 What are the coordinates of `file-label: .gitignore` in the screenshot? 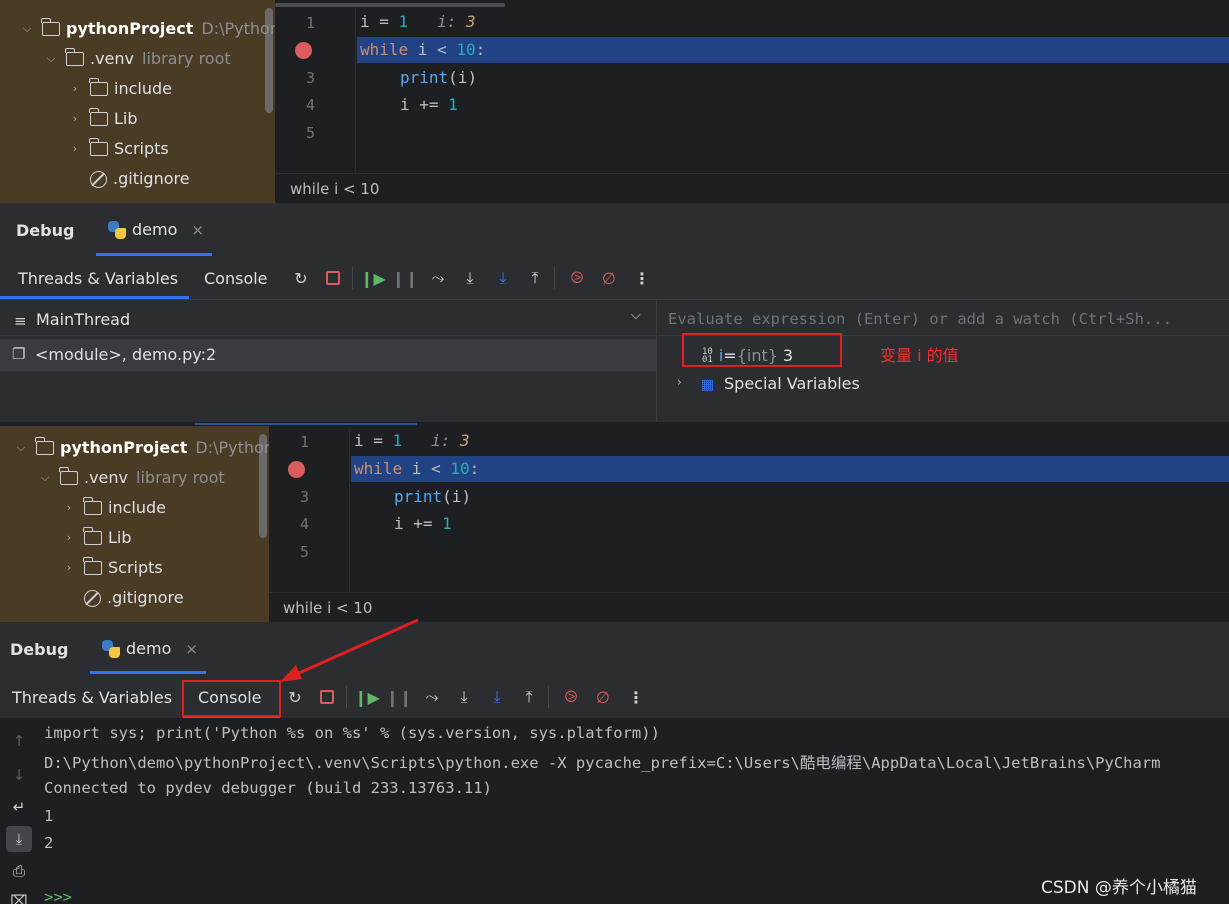 It's located at (151, 178).